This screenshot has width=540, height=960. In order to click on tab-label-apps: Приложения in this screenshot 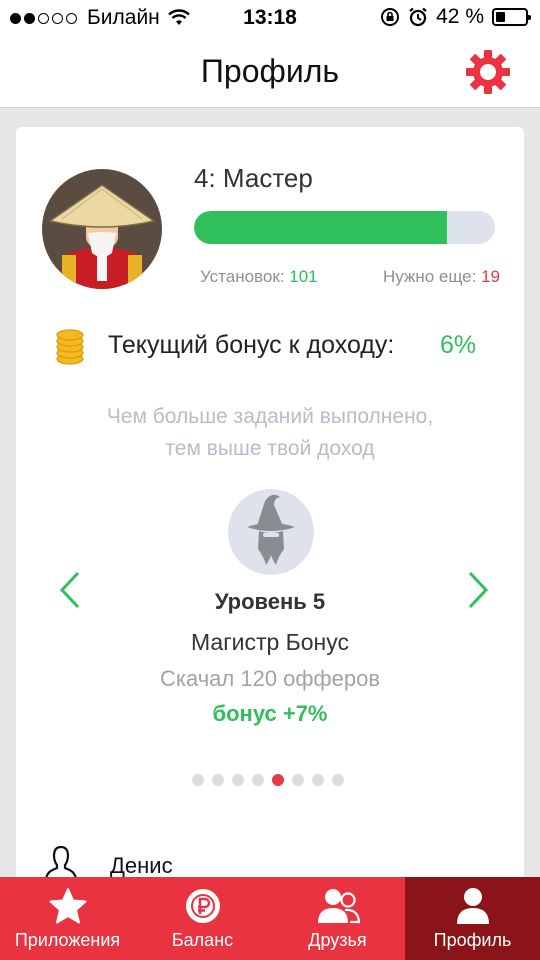, I will do `click(67, 940)`.